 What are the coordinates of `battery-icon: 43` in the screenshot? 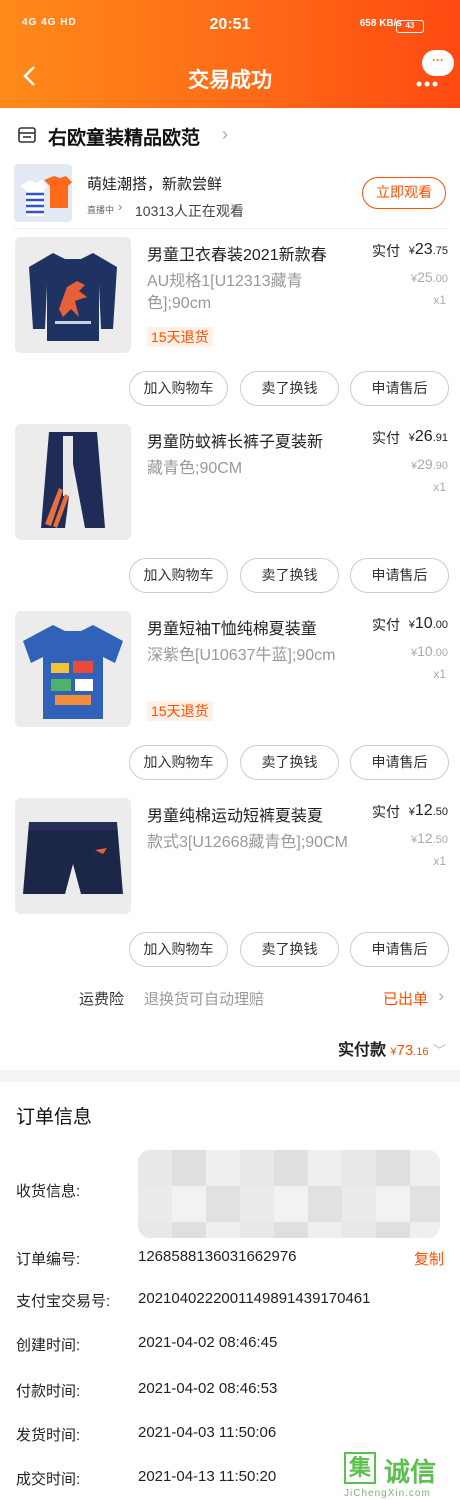 It's located at (410, 26).